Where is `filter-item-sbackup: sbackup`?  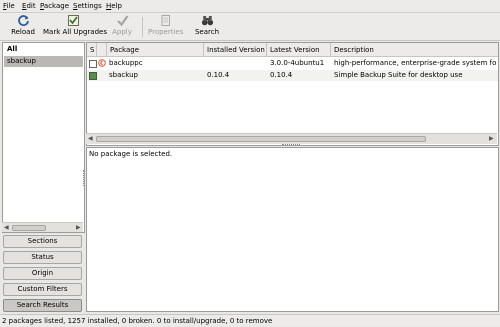 filter-item-sbackup: sbackup is located at coordinates (43, 61).